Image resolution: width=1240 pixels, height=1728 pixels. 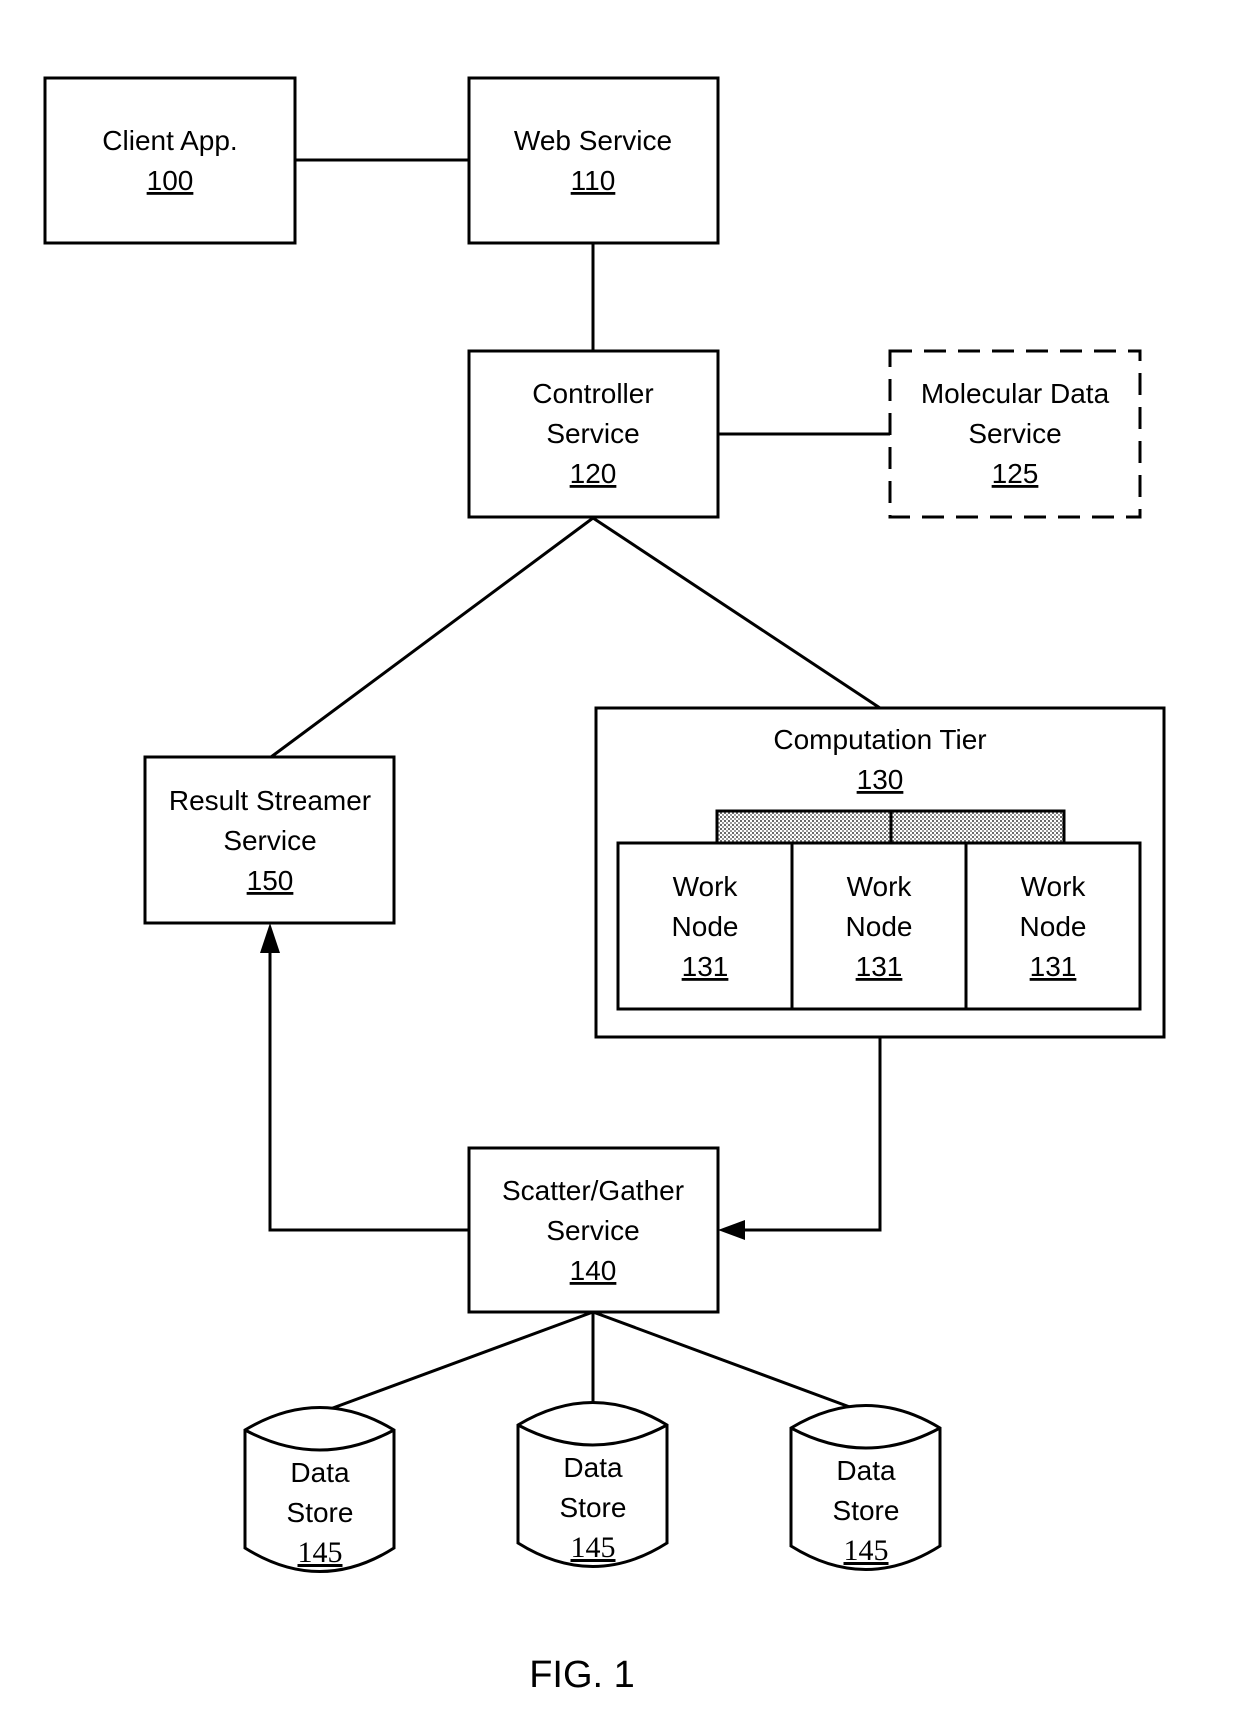 What do you see at coordinates (593, 180) in the screenshot?
I see `web-service-ref: 110` at bounding box center [593, 180].